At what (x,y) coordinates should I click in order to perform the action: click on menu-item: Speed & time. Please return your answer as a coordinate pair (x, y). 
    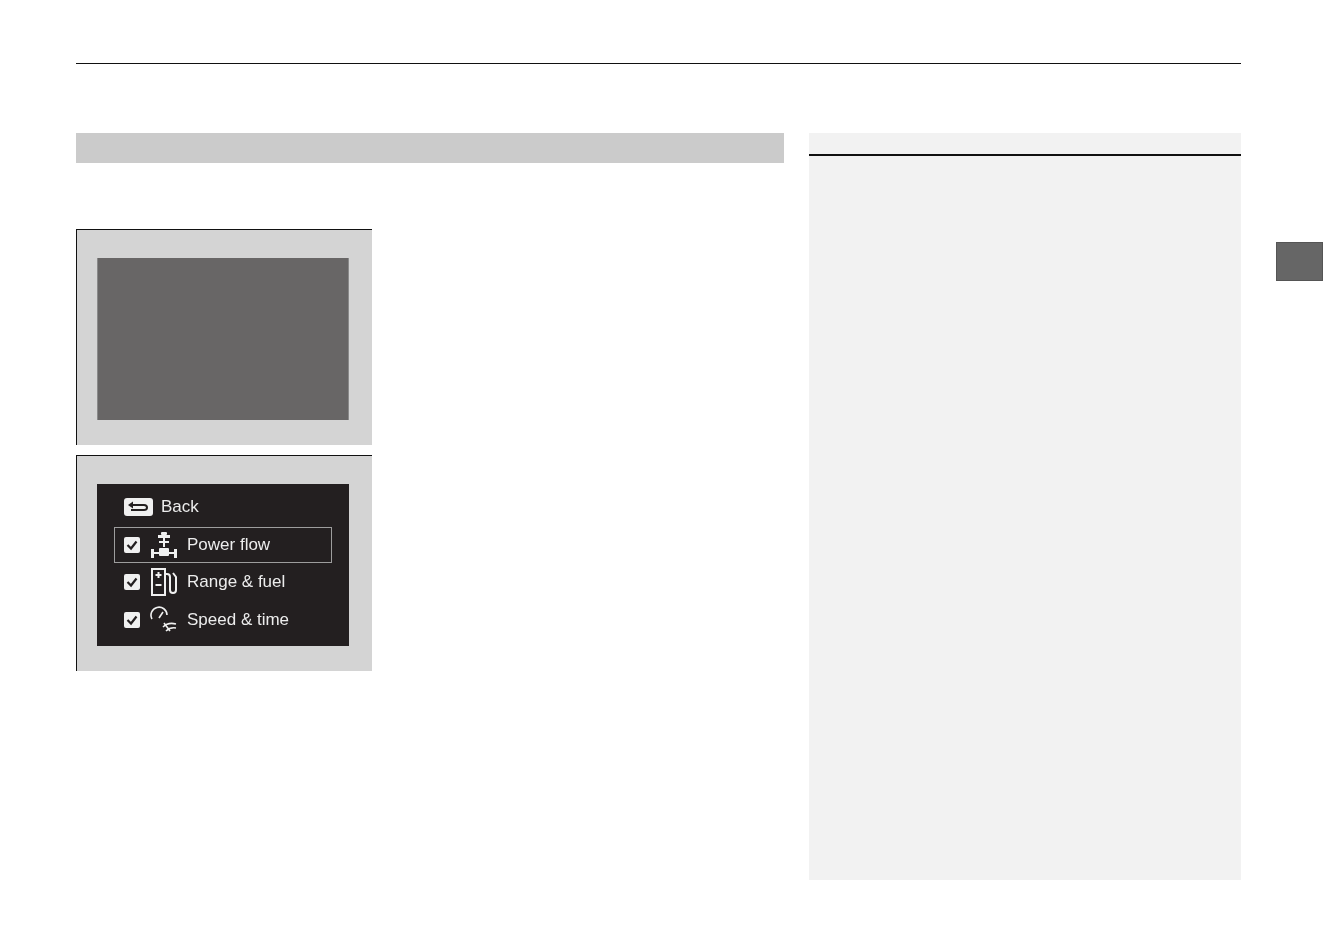
    Looking at the image, I should click on (223, 619).